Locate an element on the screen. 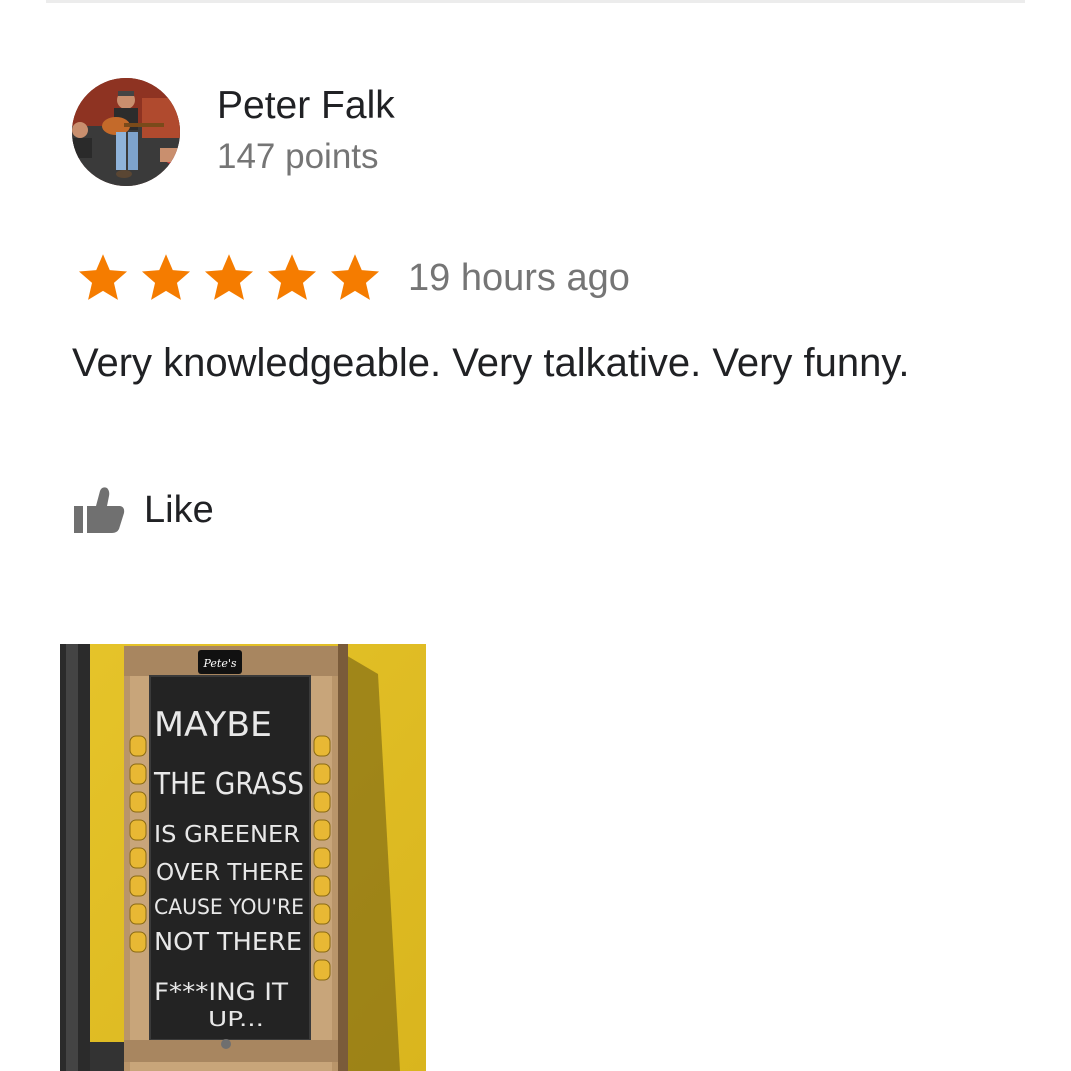 The width and height of the screenshot is (1071, 1071). author-name: Peter Falk is located at coordinates (306, 106).